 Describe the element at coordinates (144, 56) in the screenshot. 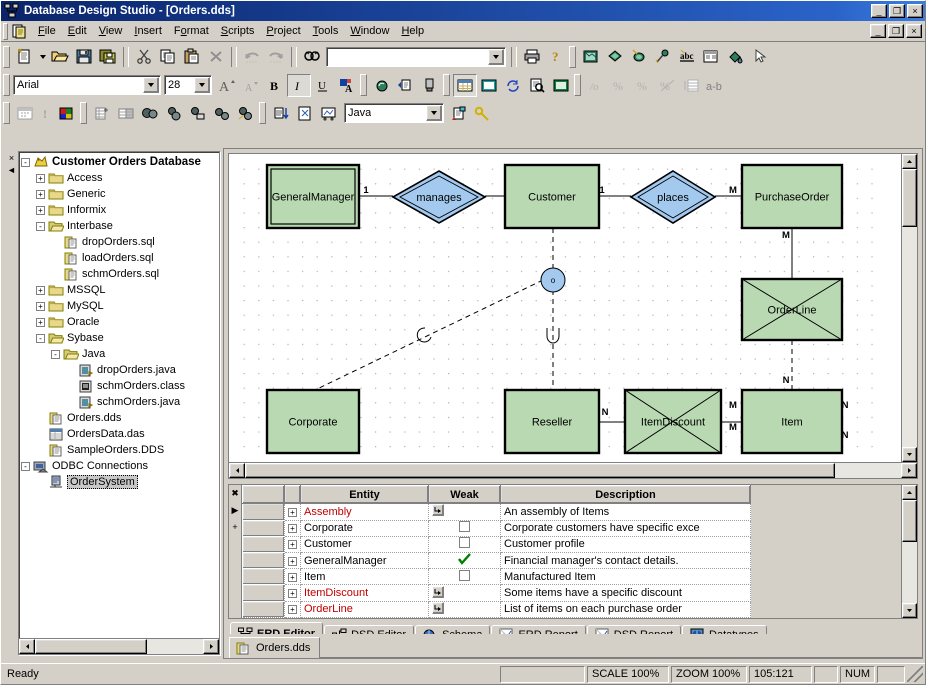

I see `cut-button` at that location.